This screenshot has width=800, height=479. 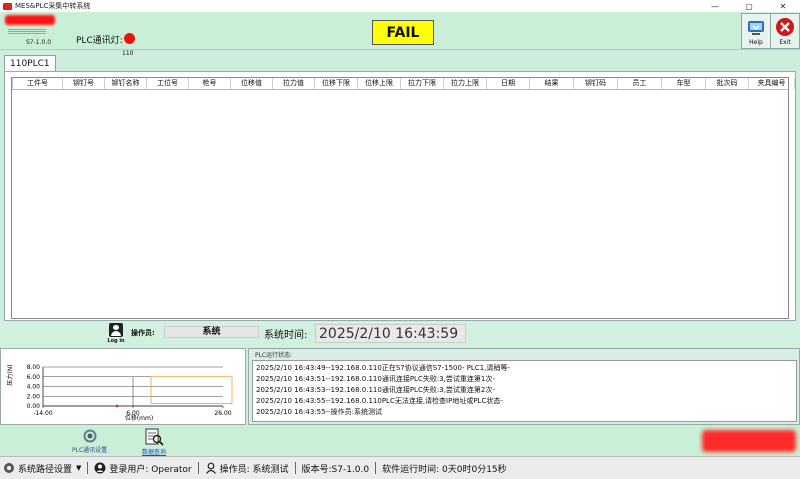 What do you see at coordinates (294, 83) in the screenshot?
I see `column-header: 拉力值` at bounding box center [294, 83].